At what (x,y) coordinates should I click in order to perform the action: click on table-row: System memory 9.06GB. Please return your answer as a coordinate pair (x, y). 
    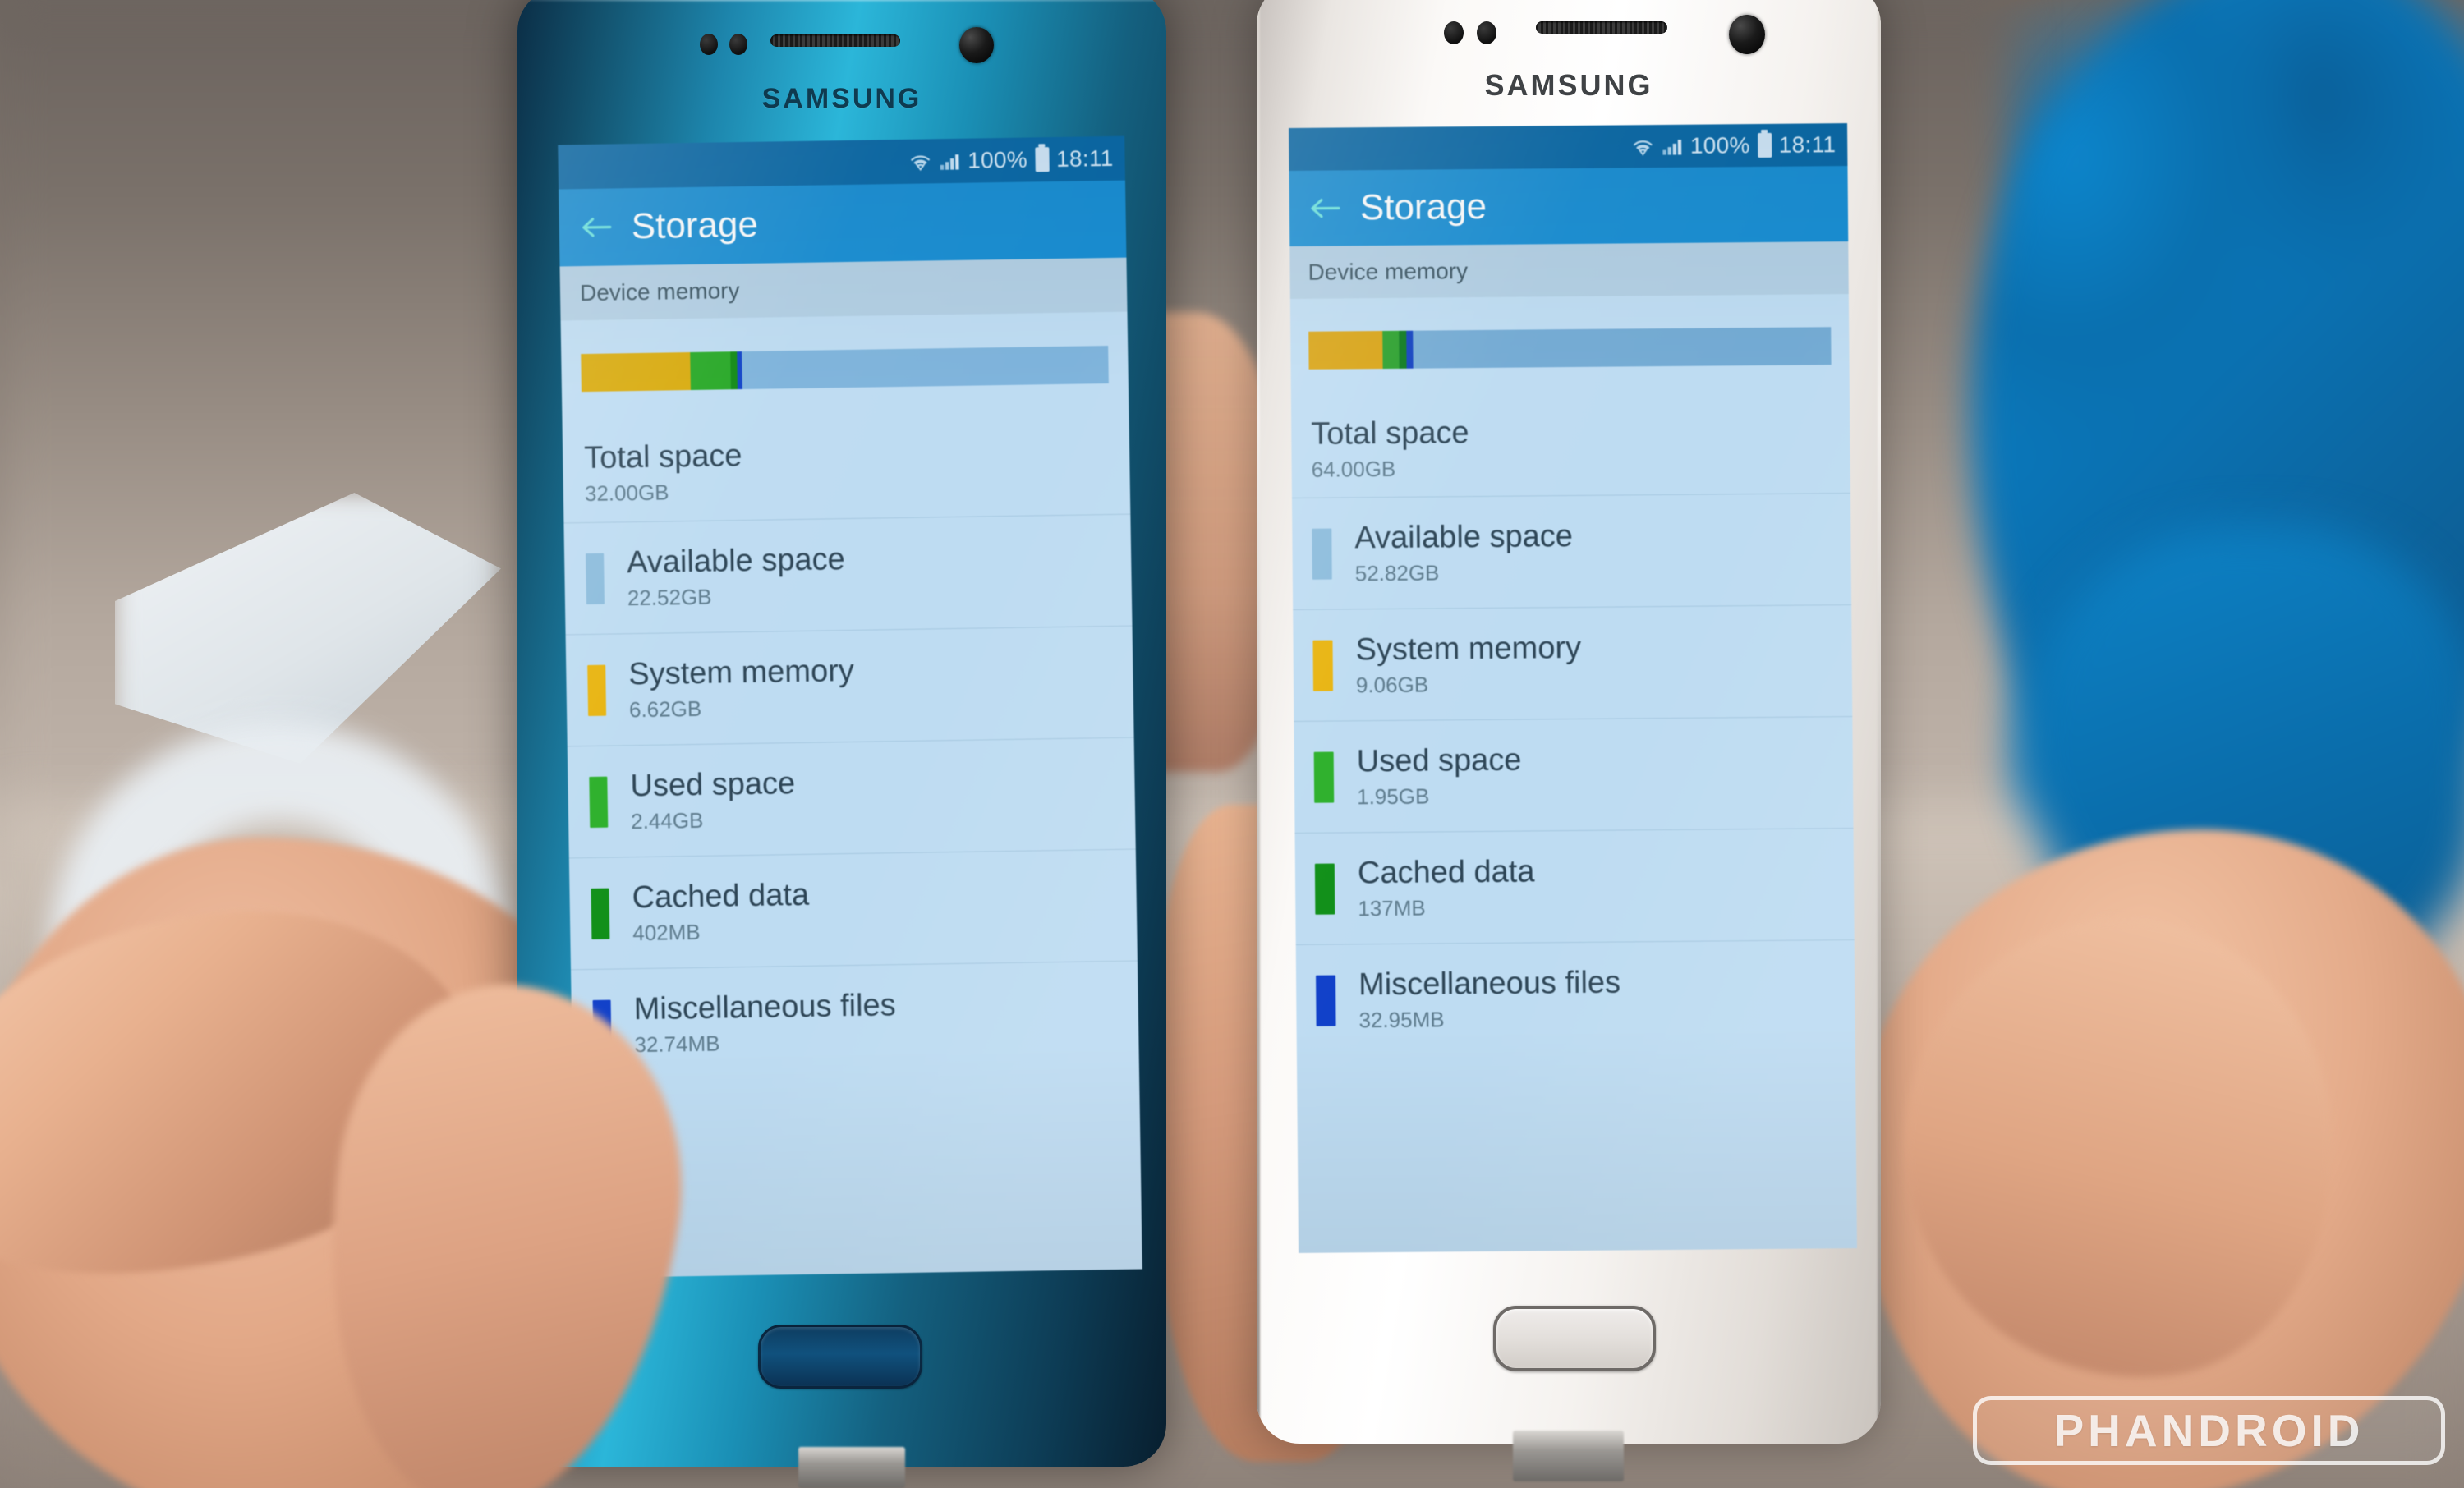
    Looking at the image, I should click on (1573, 662).